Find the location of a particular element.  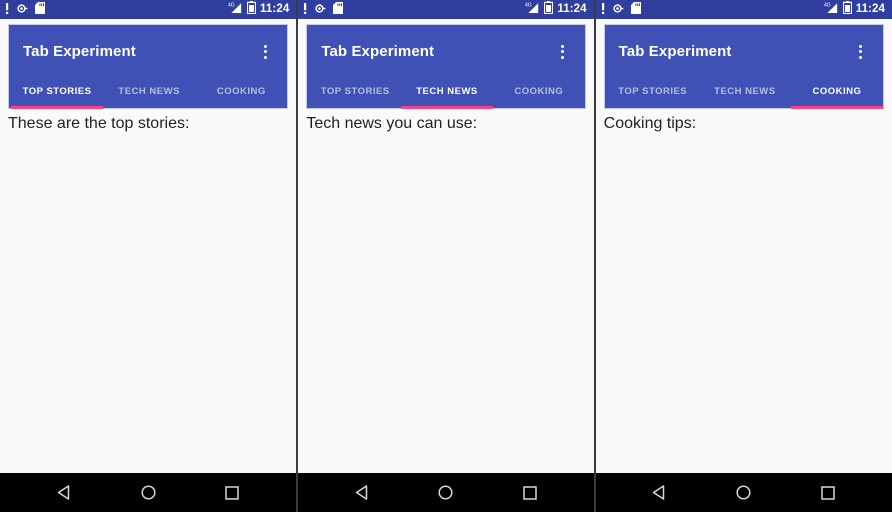

content-body-text: Cooking tips: is located at coordinates (650, 123).